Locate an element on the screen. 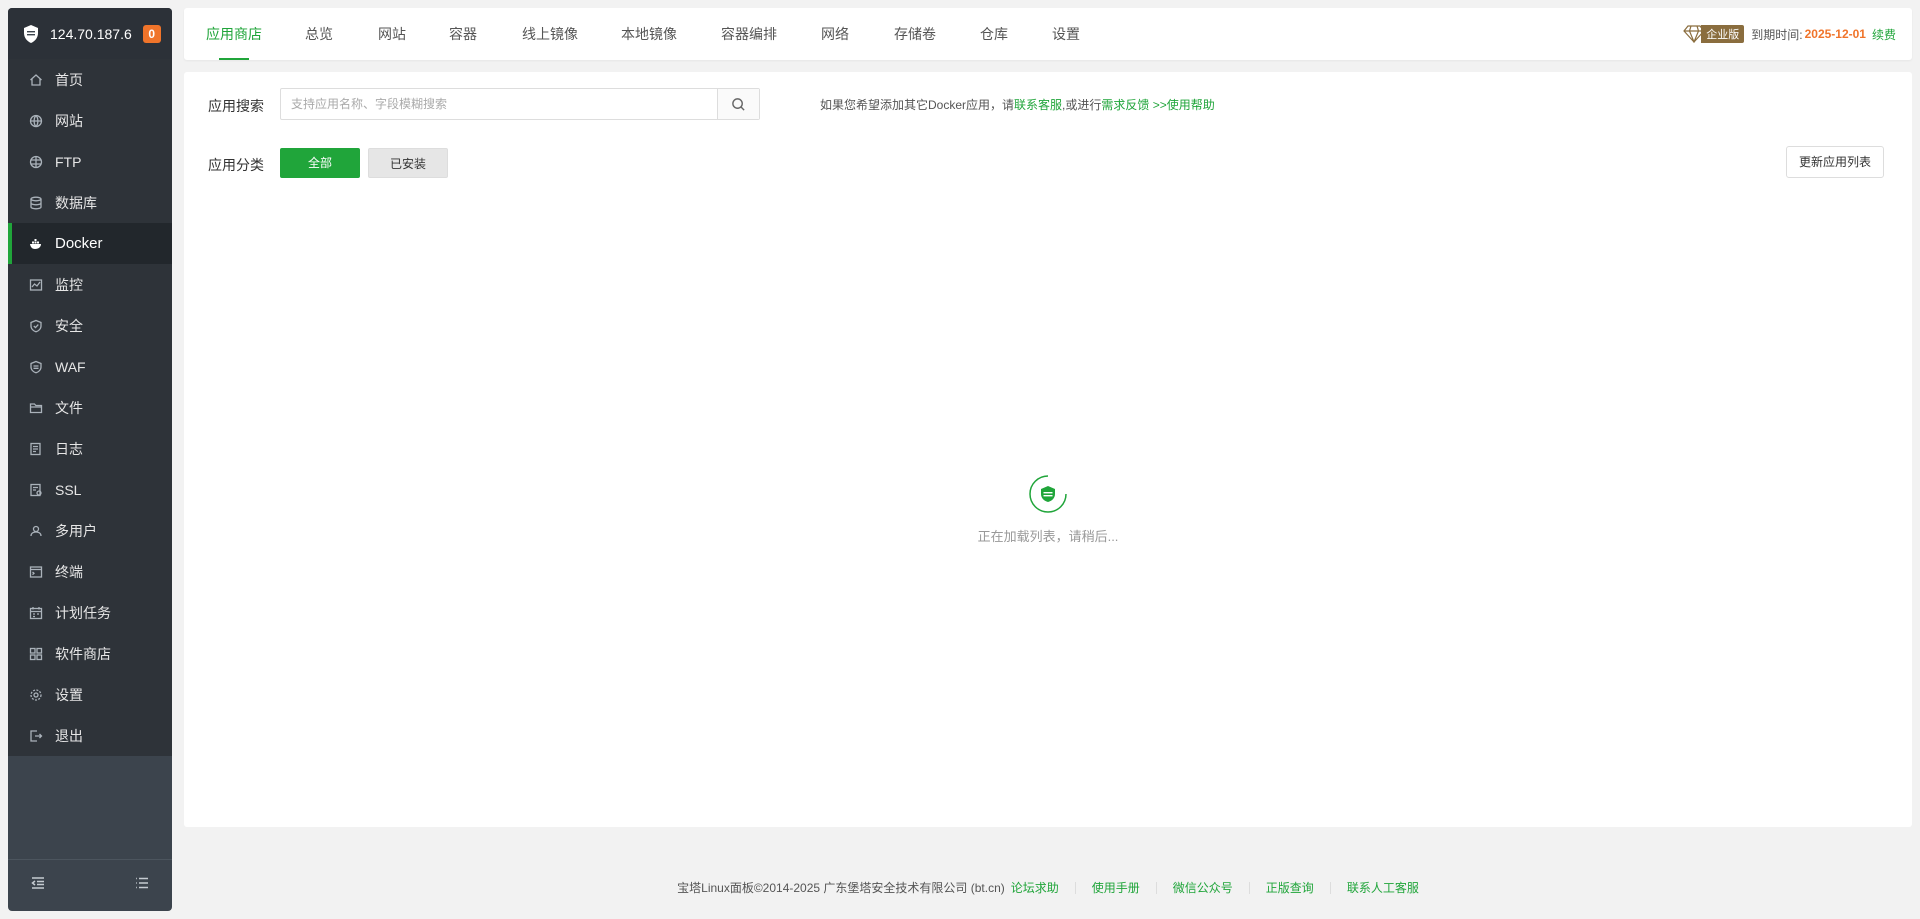 The height and width of the screenshot is (919, 1920). tab-local-image: 本地镜像 is located at coordinates (649, 34).